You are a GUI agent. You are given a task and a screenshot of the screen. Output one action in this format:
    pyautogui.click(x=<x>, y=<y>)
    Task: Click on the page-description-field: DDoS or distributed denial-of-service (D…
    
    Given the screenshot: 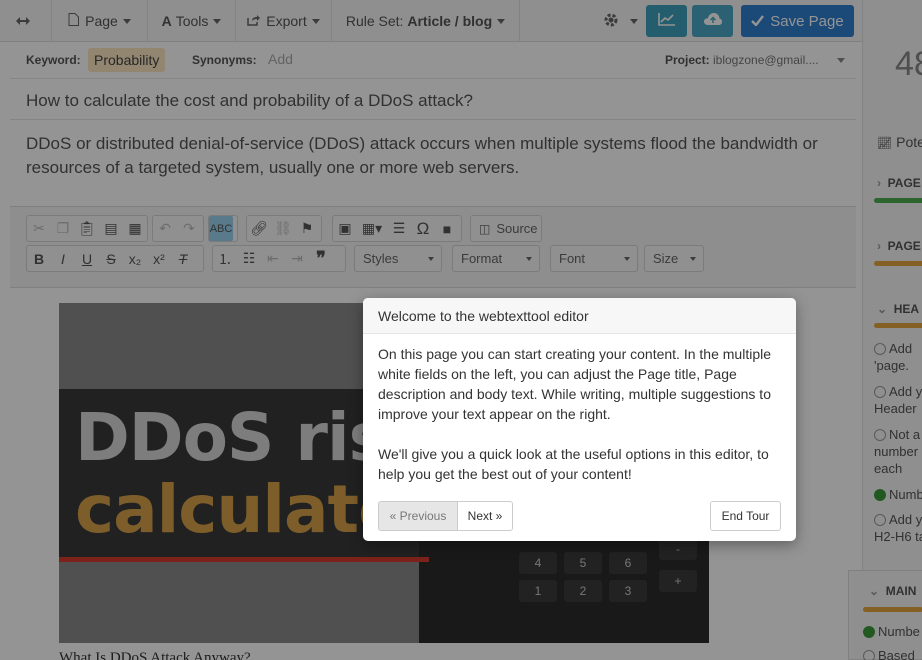 What is the action you would take?
    pyautogui.click(x=433, y=163)
    